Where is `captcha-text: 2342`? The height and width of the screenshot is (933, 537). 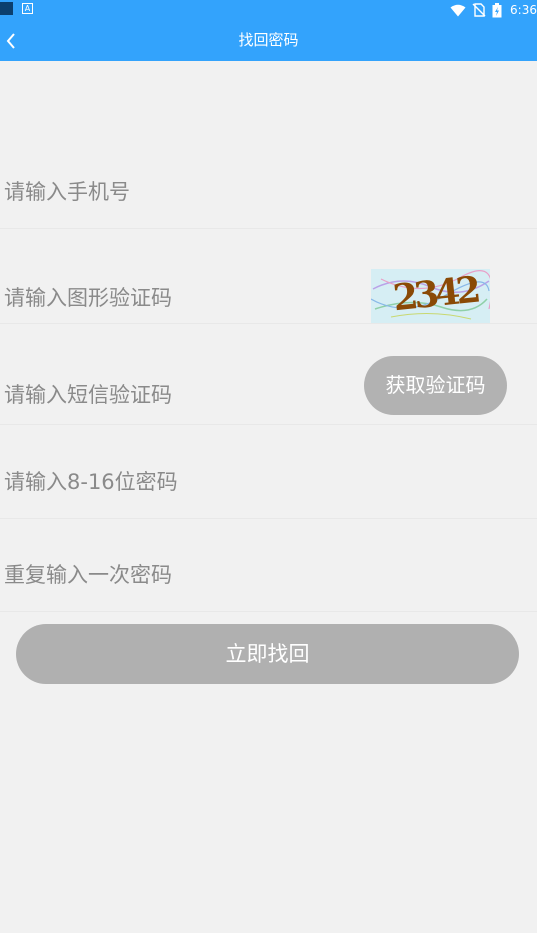
captcha-text: 2342 is located at coordinates (435, 294).